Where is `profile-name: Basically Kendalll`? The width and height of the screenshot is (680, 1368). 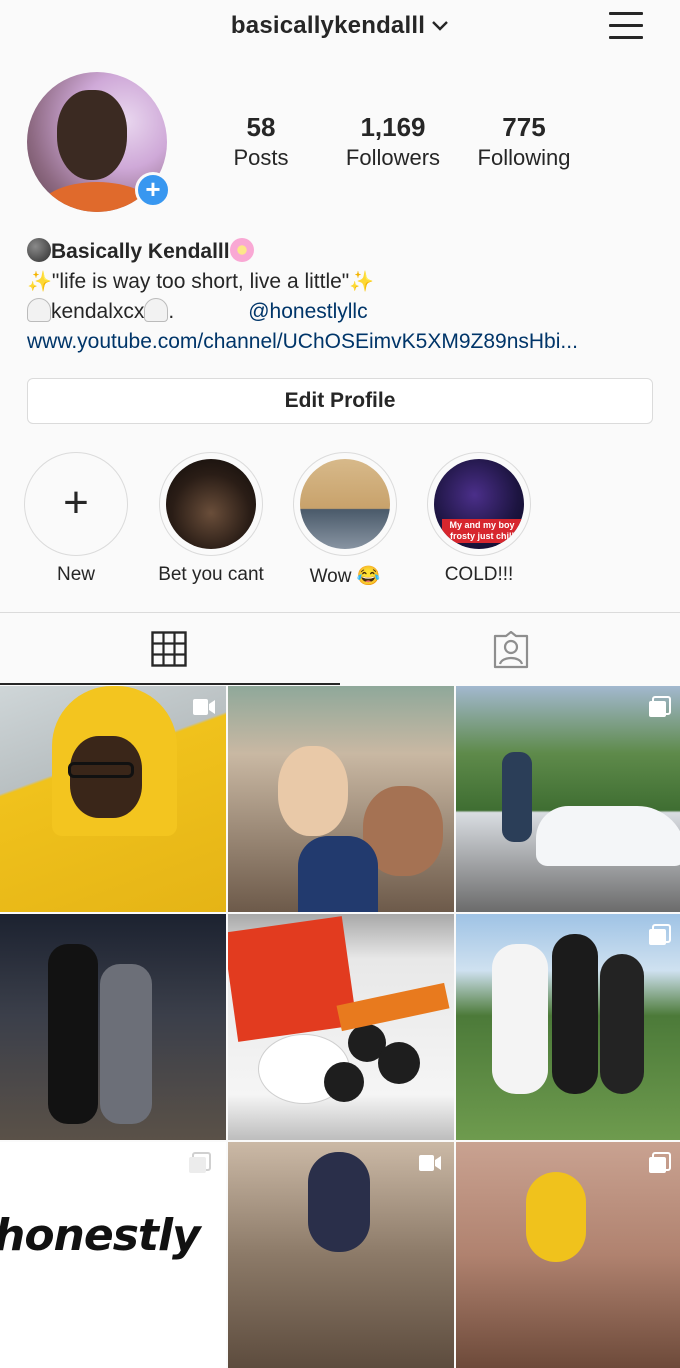
profile-name: Basically Kendalll is located at coordinates (140, 251).